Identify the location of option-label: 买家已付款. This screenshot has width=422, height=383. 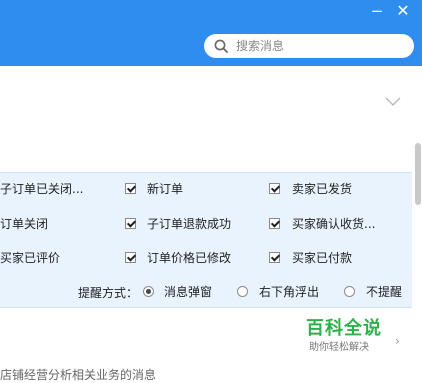
(322, 258).